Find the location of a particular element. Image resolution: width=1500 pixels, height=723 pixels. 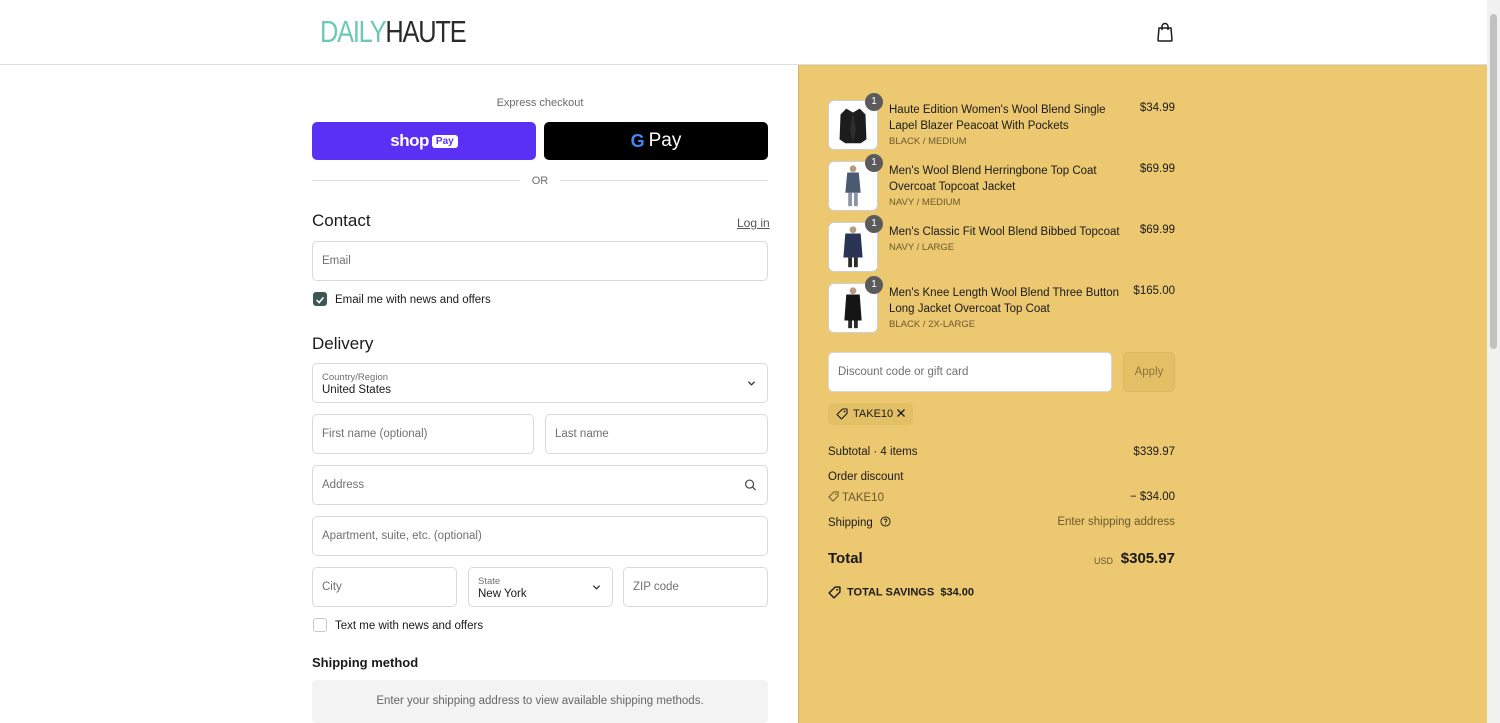

email-news-checkbox is located at coordinates (320, 299).